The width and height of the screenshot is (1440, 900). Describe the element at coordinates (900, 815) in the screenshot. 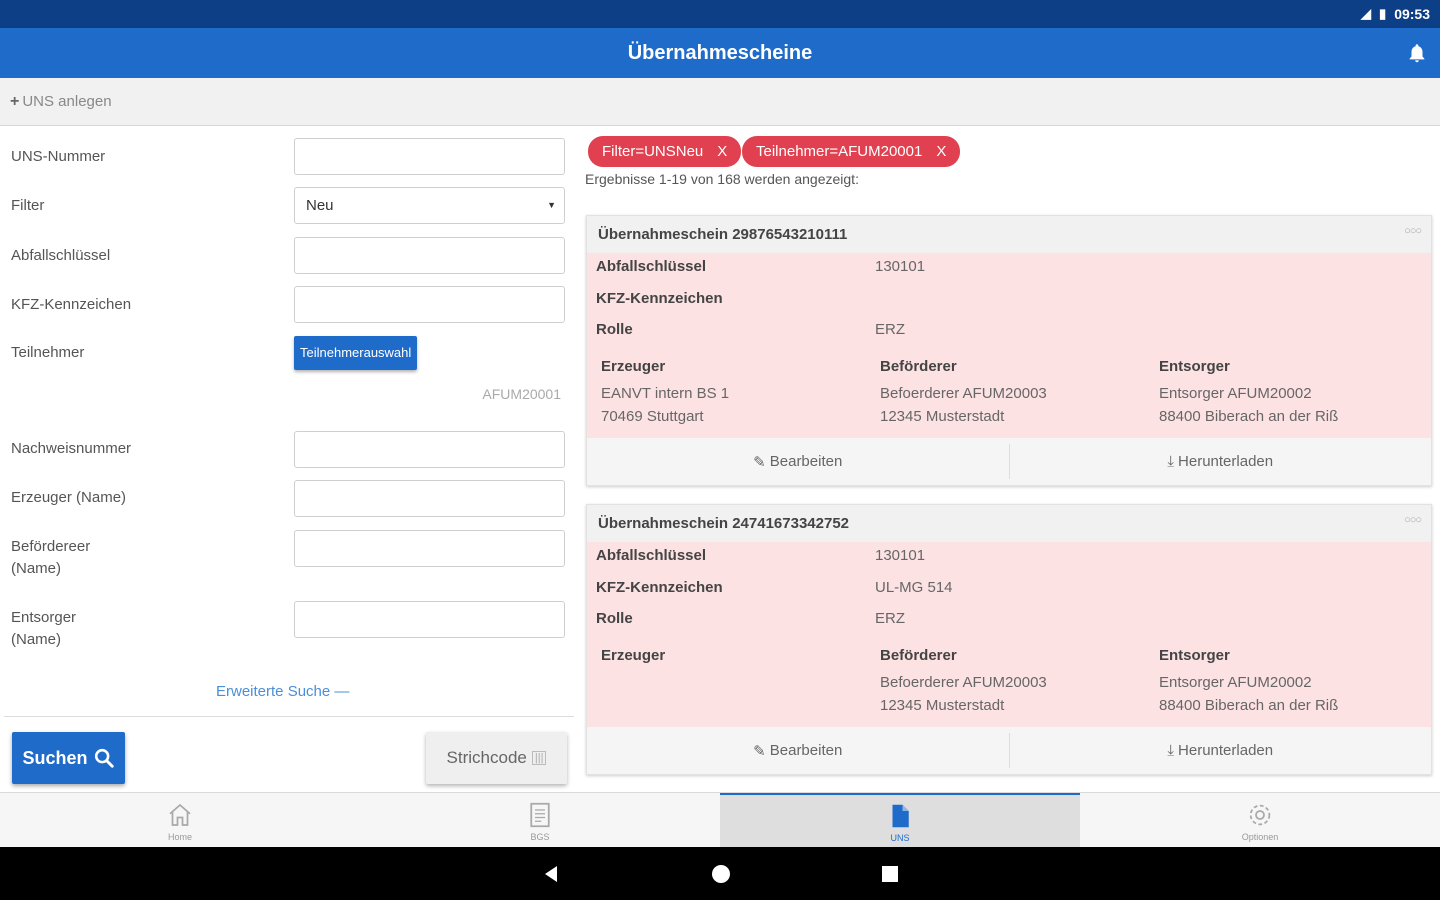

I see `file-icon` at that location.